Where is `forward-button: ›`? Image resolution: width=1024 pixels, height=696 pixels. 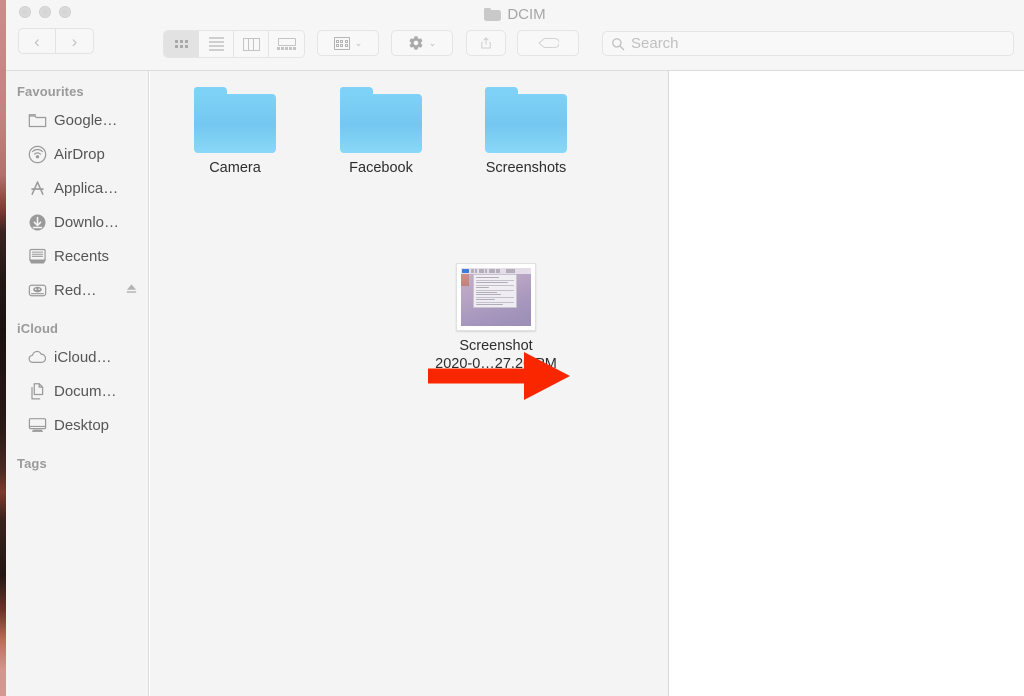
forward-button: › is located at coordinates (75, 41).